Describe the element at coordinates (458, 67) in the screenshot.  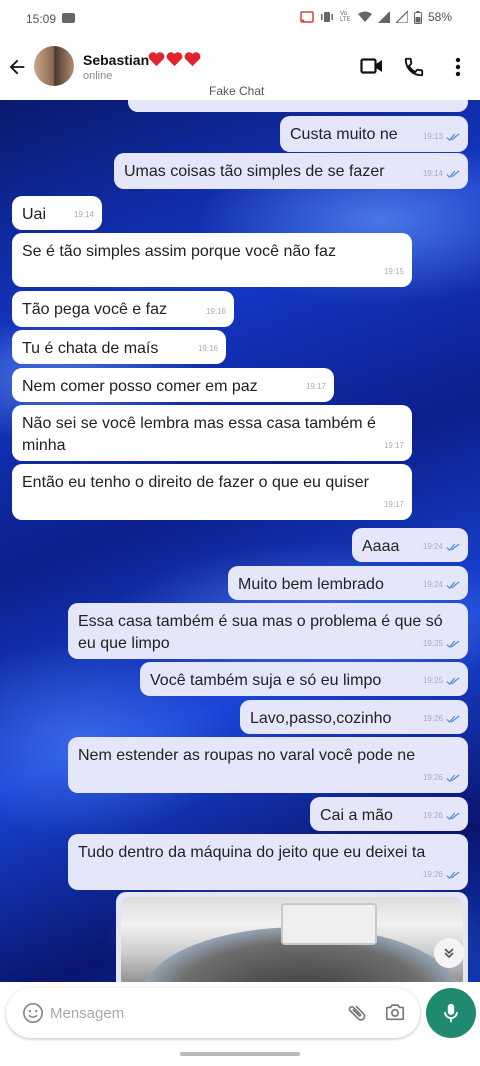
I see `more-vert-icon` at that location.